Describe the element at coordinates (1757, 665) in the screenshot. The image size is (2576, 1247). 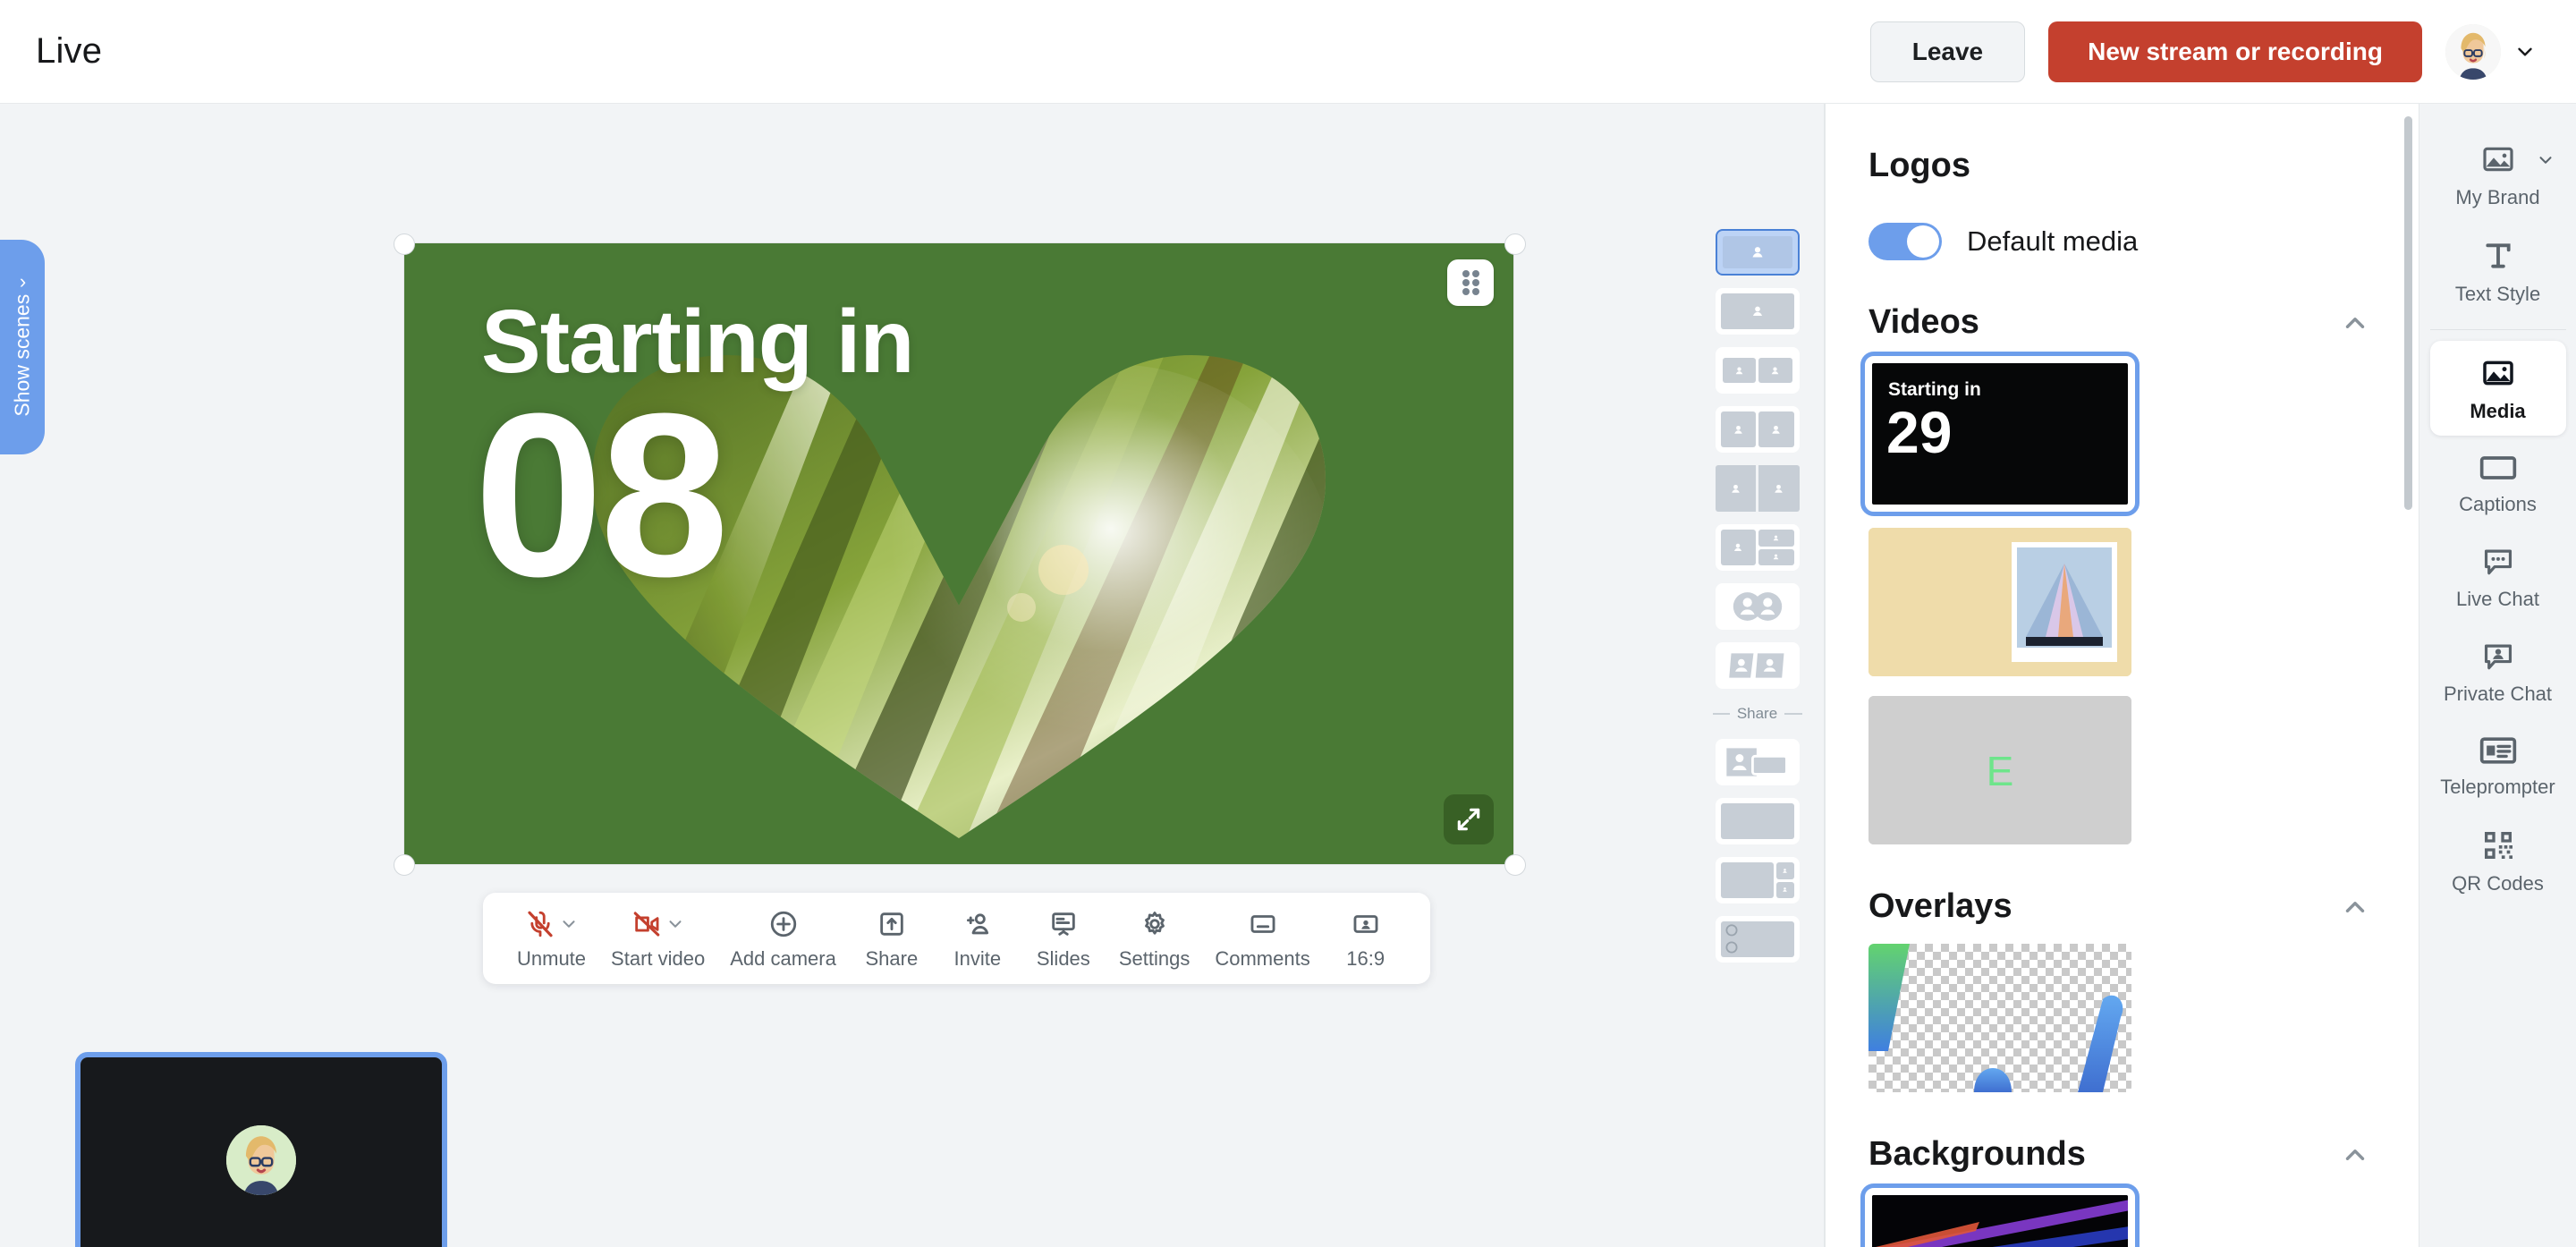
I see `layout-two-tilted` at that location.